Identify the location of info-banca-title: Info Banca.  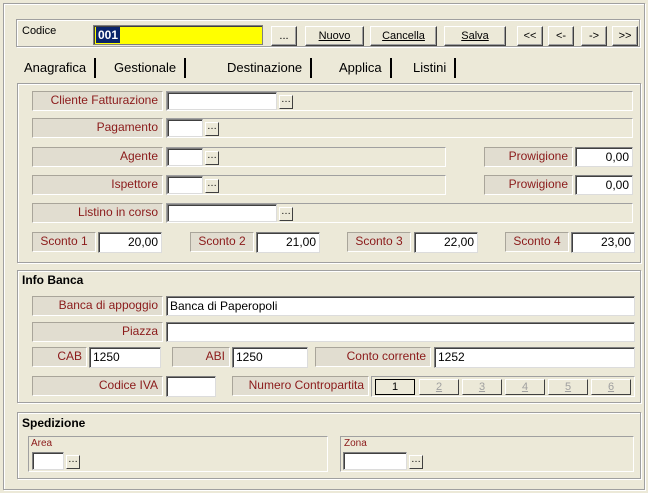
(53, 280).